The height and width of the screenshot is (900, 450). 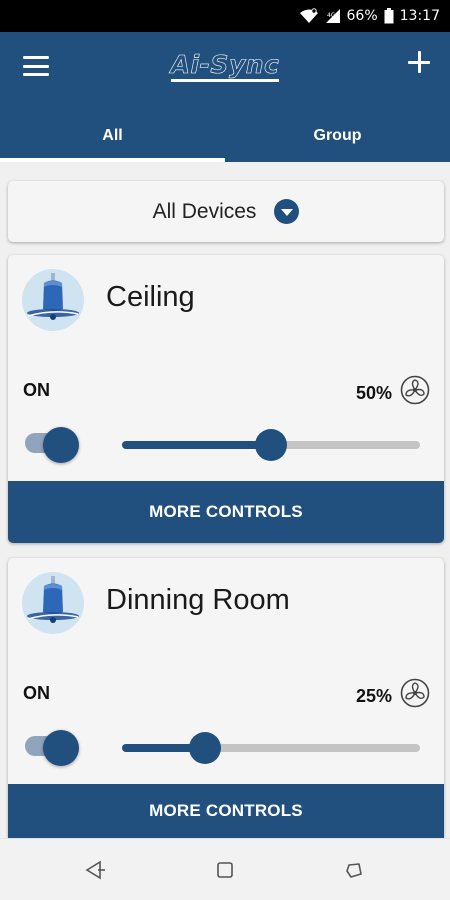 What do you see at coordinates (308, 15) in the screenshot?
I see `wifi-icon` at bounding box center [308, 15].